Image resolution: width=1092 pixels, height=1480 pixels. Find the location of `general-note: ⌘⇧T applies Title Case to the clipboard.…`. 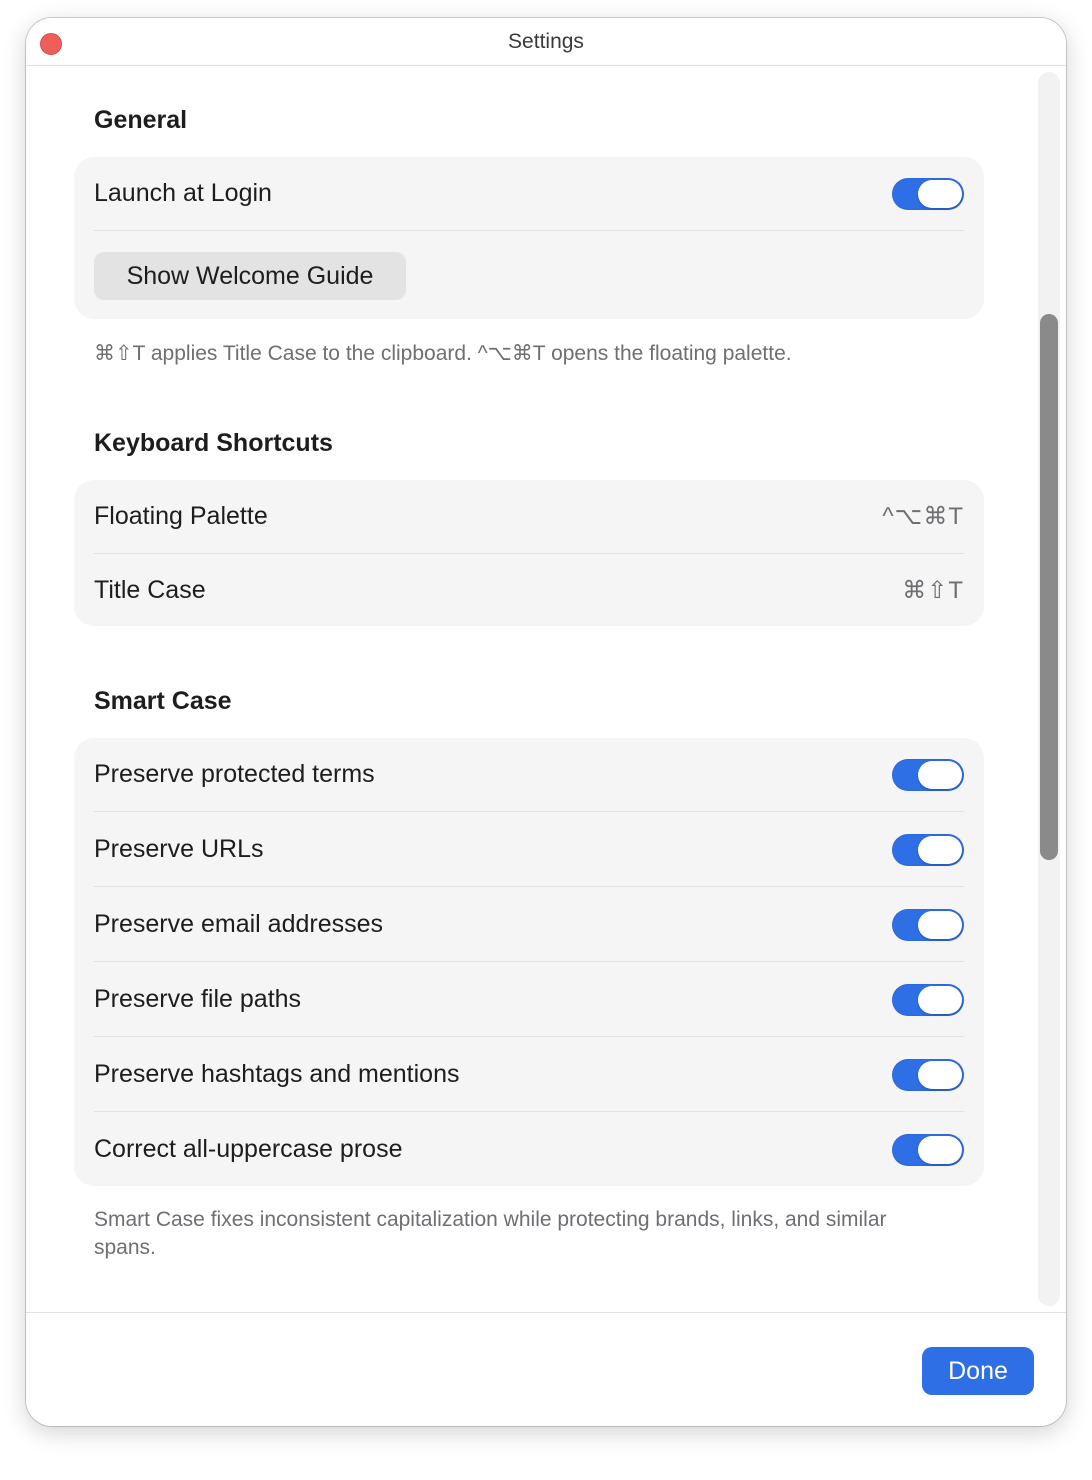

general-note: ⌘⇧T applies Title Case to the clipboard.… is located at coordinates (443, 353).